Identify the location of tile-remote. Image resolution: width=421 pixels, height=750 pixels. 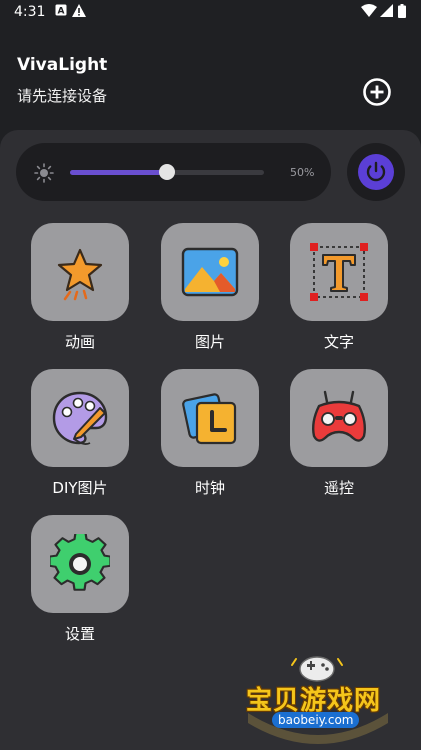
(339, 418).